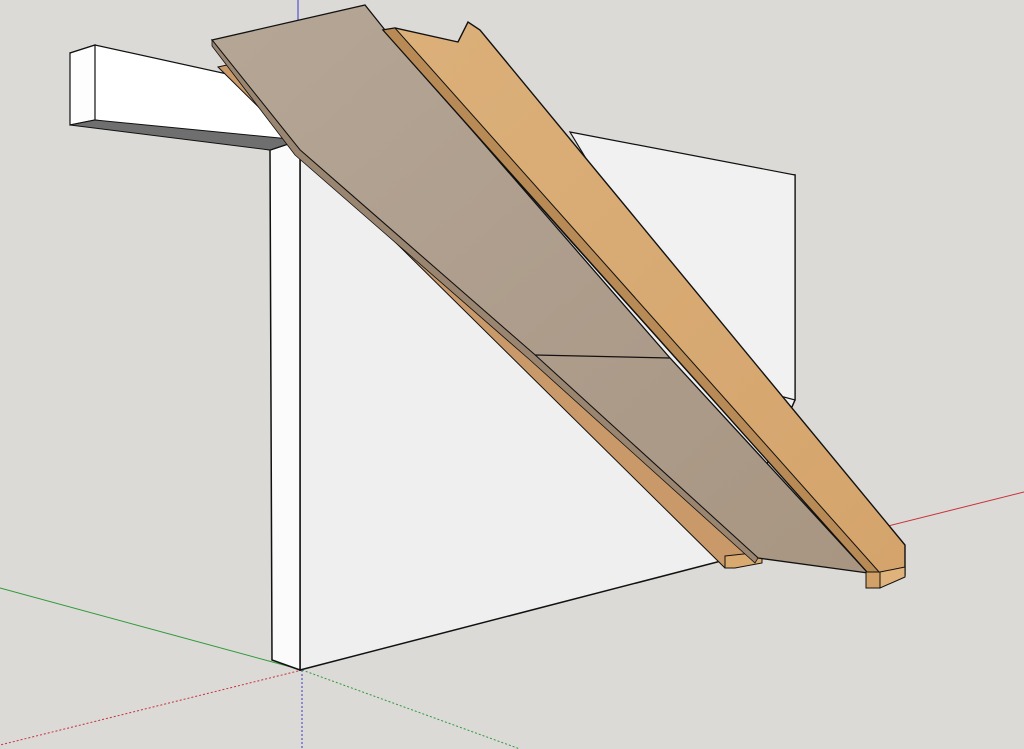  I want to click on wall-end-face, so click(285, 405).